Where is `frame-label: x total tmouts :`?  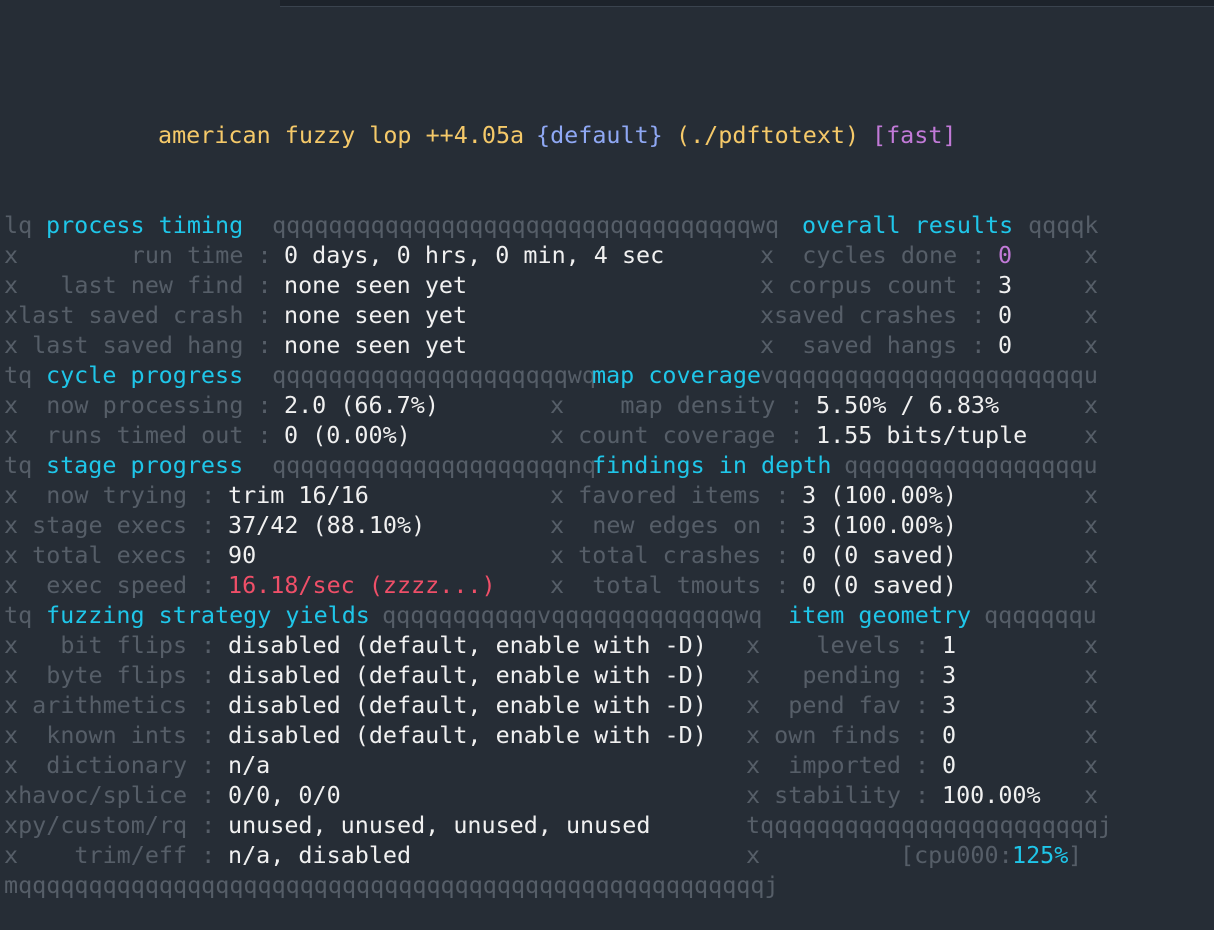 frame-label: x total tmouts : is located at coordinates (677, 585).